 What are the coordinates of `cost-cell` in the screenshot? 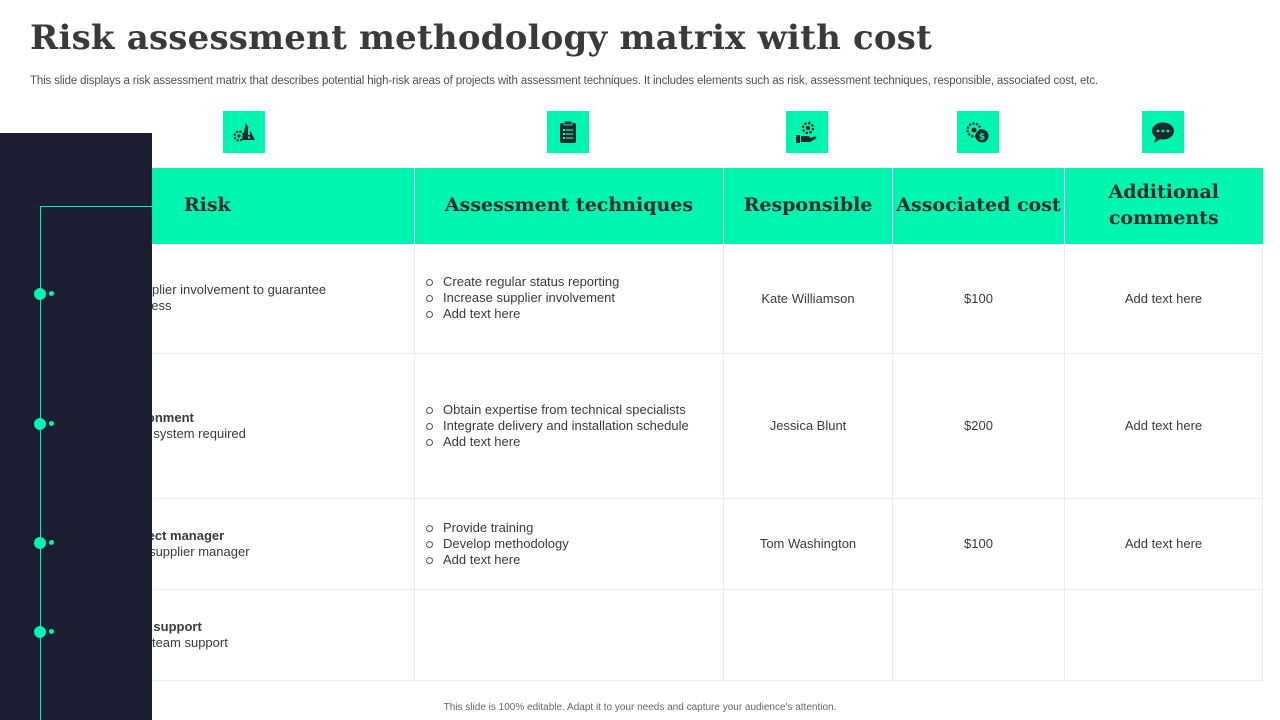 It's located at (978, 635).